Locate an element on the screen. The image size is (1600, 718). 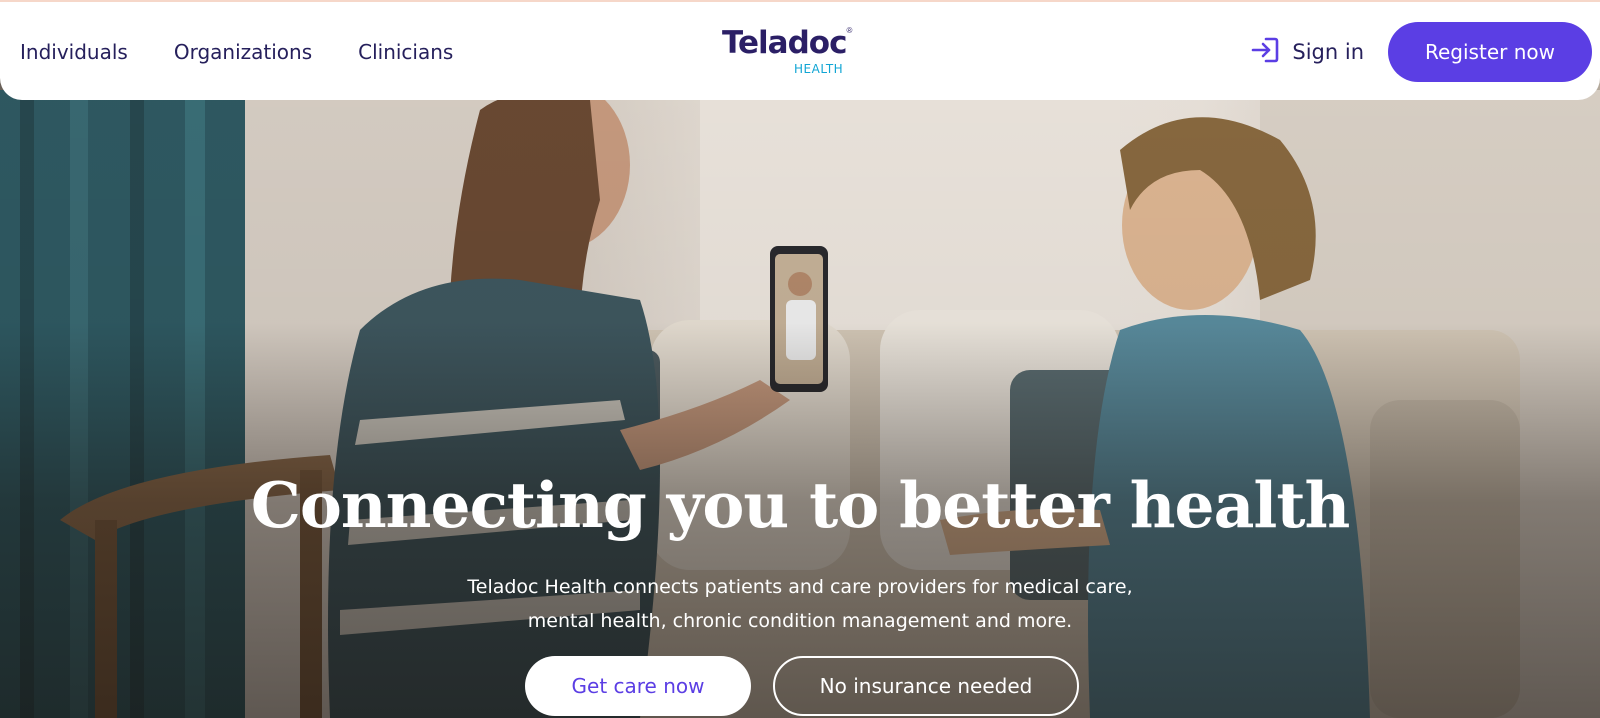
logo-registered-mark: ® is located at coordinates (849, 30).